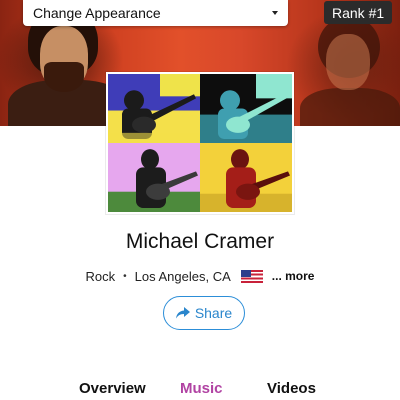 Image resolution: width=400 pixels, height=400 pixels. What do you see at coordinates (182, 313) in the screenshot?
I see `share-arrow-icon` at bounding box center [182, 313].